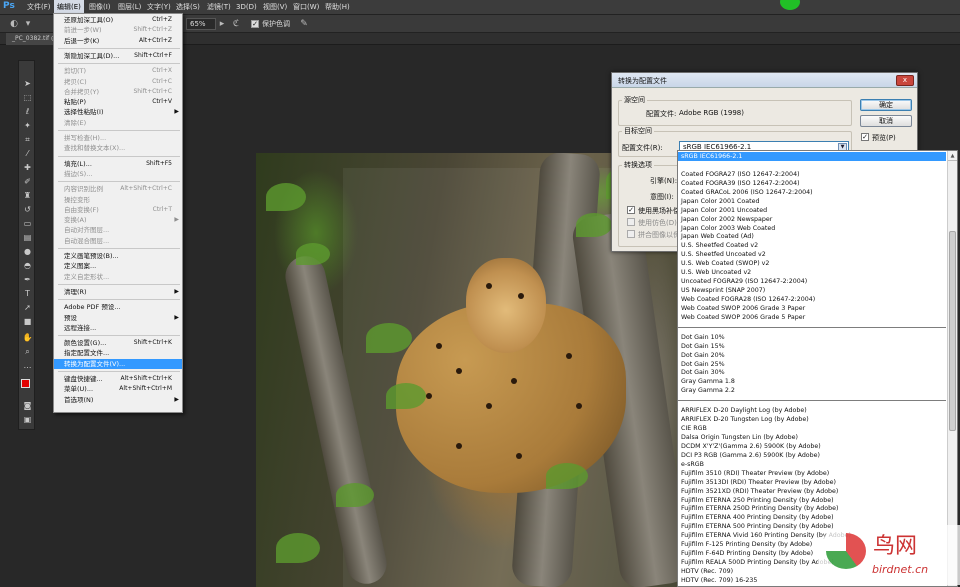  What do you see at coordinates (812, 390) in the screenshot?
I see `profile-option: Gray Gamma 2.2` at bounding box center [812, 390].